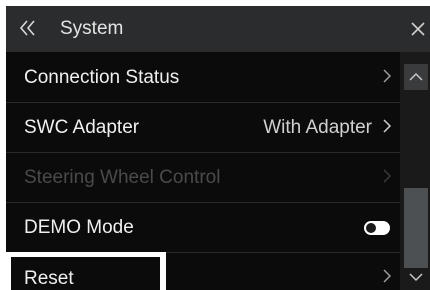 The image size is (430, 290). I want to click on demo-mode-toggle, so click(377, 228).